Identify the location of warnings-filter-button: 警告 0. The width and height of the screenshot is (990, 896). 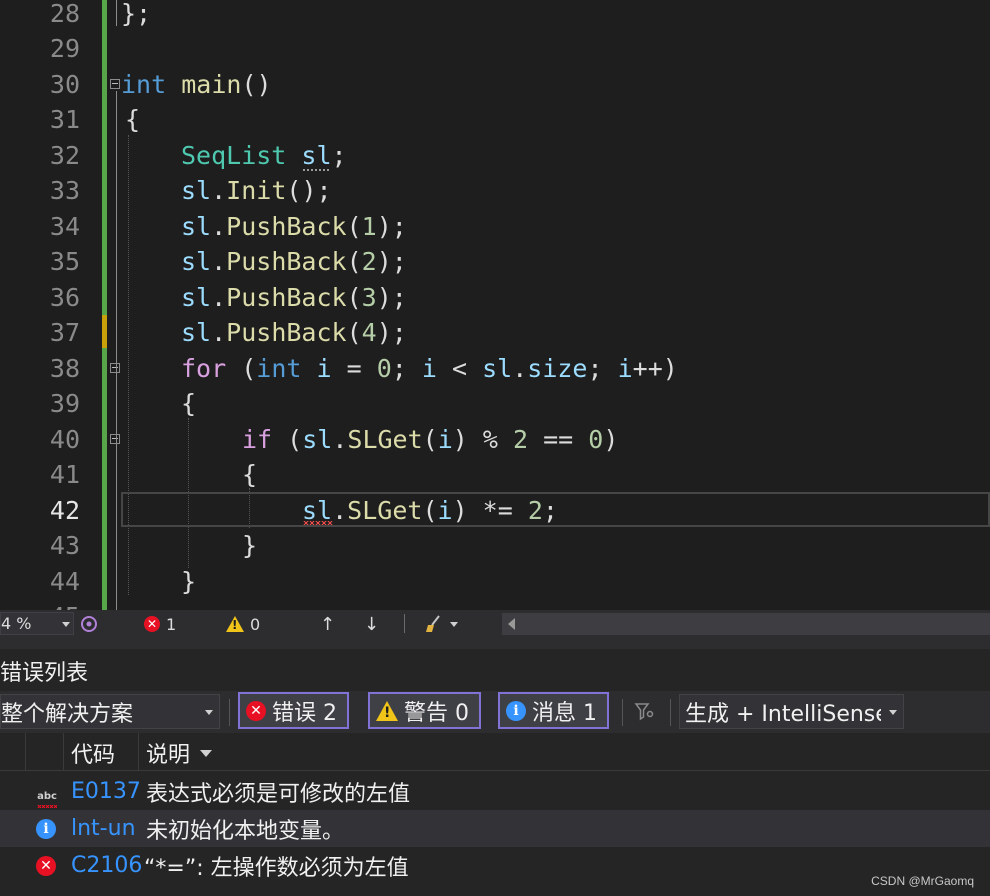
(424, 710).